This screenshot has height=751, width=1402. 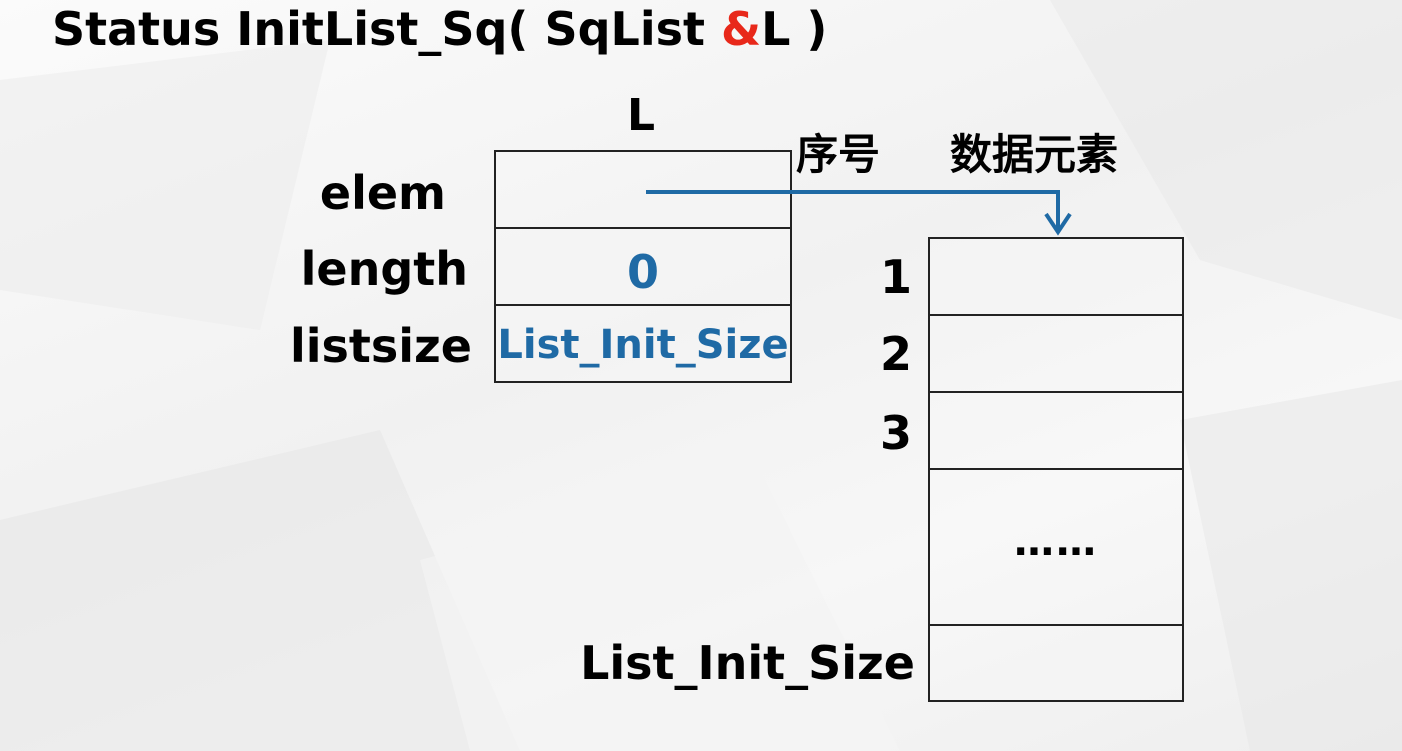 I want to click on elem-pointer-arrow, so click(x=859, y=213).